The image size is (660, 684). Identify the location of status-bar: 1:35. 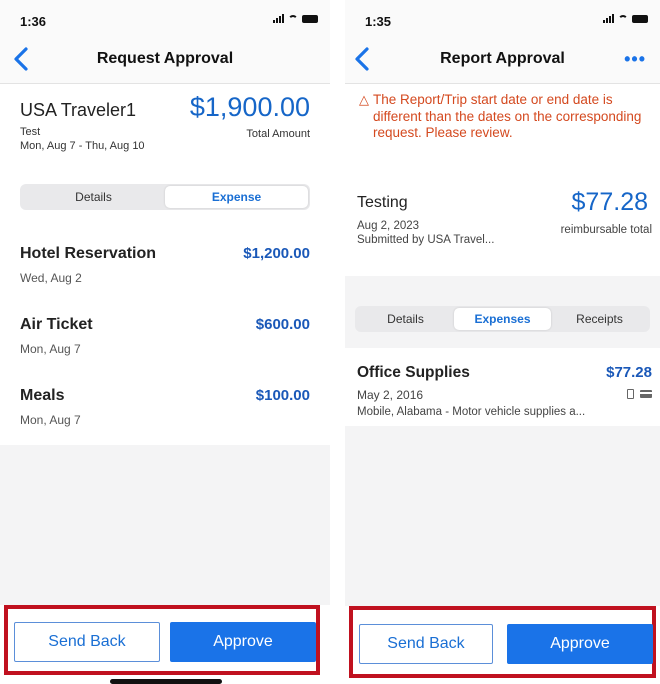
(502, 17).